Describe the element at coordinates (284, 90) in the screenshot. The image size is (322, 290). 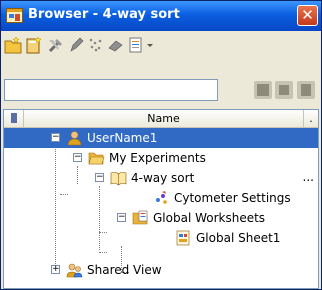
I see `sort-icon` at that location.